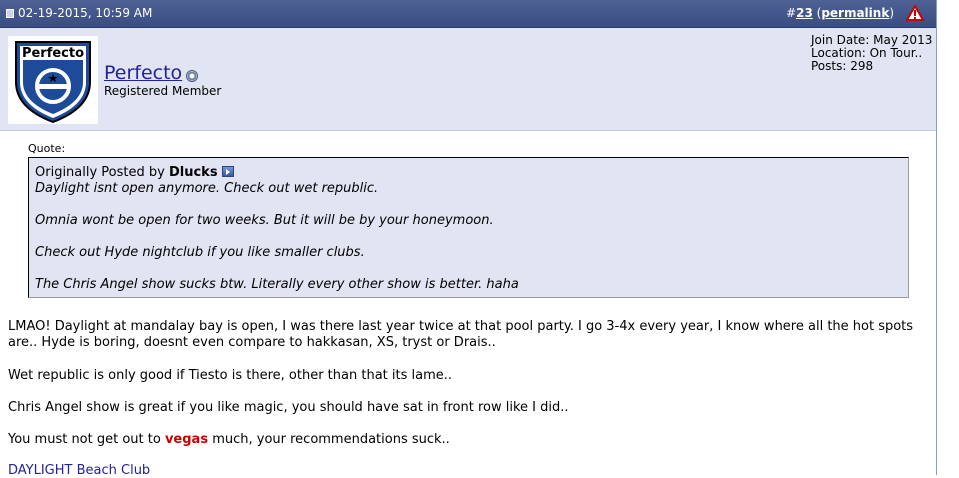  I want to click on quote-author: Dlucks, so click(193, 172).